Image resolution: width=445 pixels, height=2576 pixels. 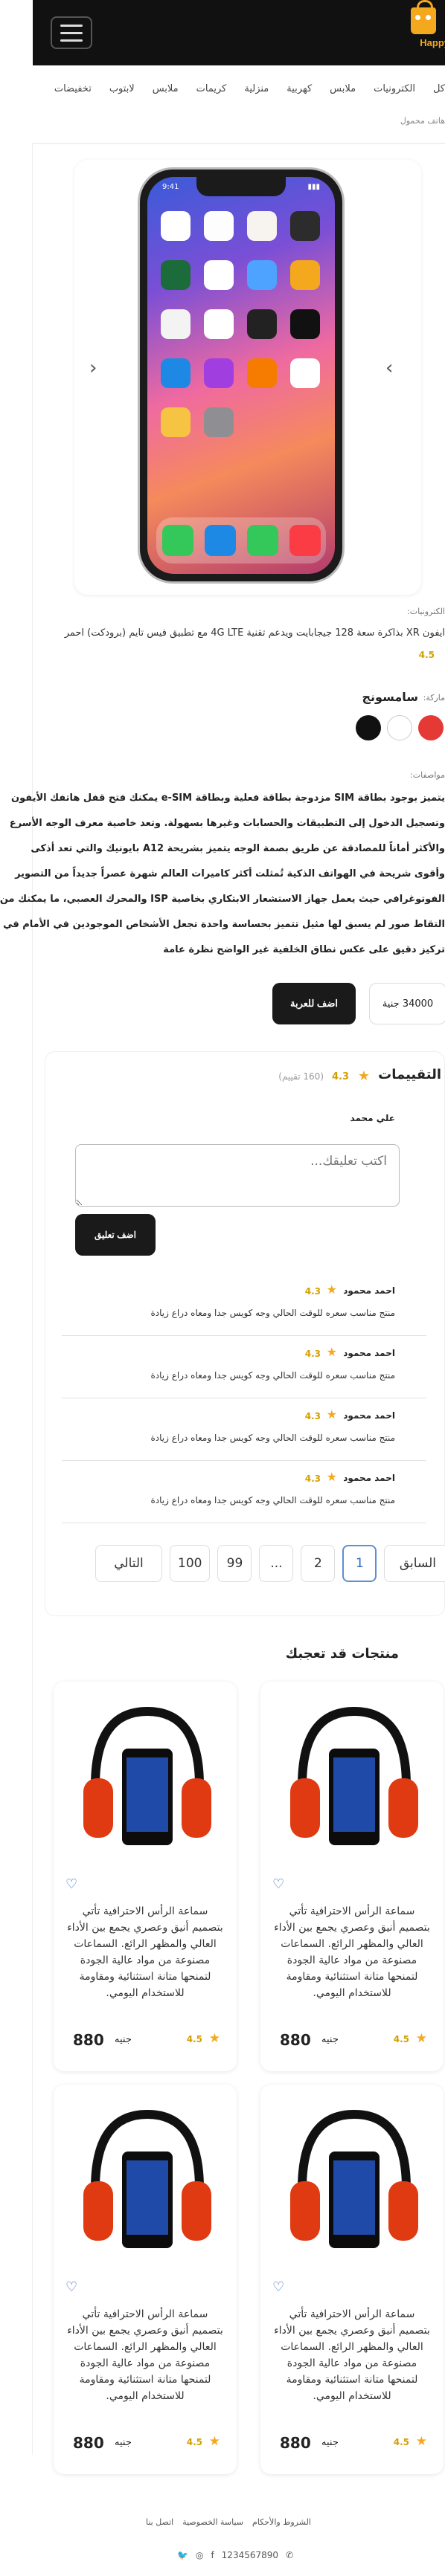 I want to click on music-app-icon, so click(x=305, y=540).